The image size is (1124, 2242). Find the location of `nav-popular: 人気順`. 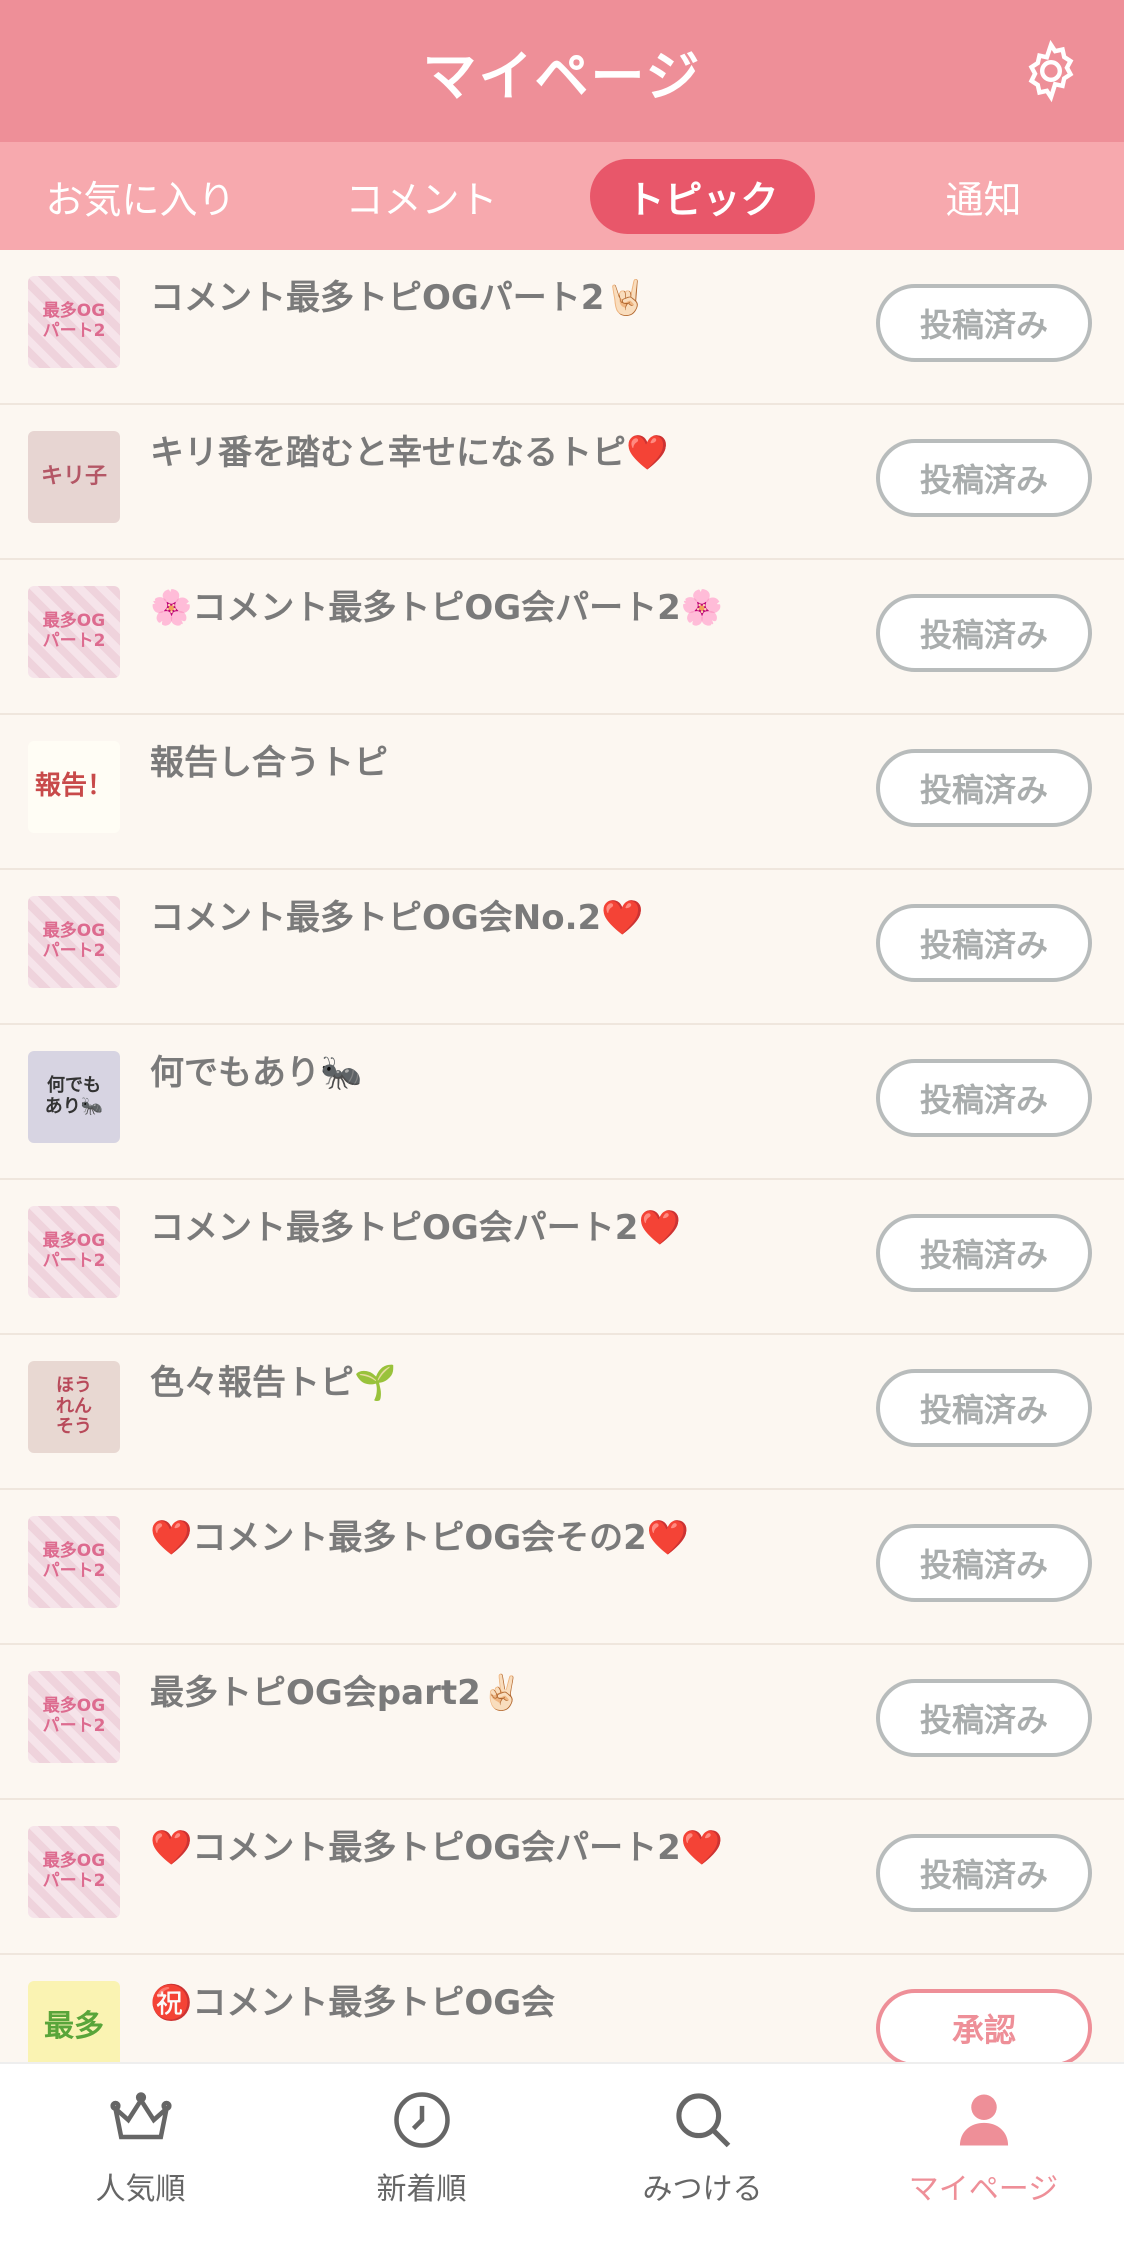

nav-popular: 人気順 is located at coordinates (140, 2153).